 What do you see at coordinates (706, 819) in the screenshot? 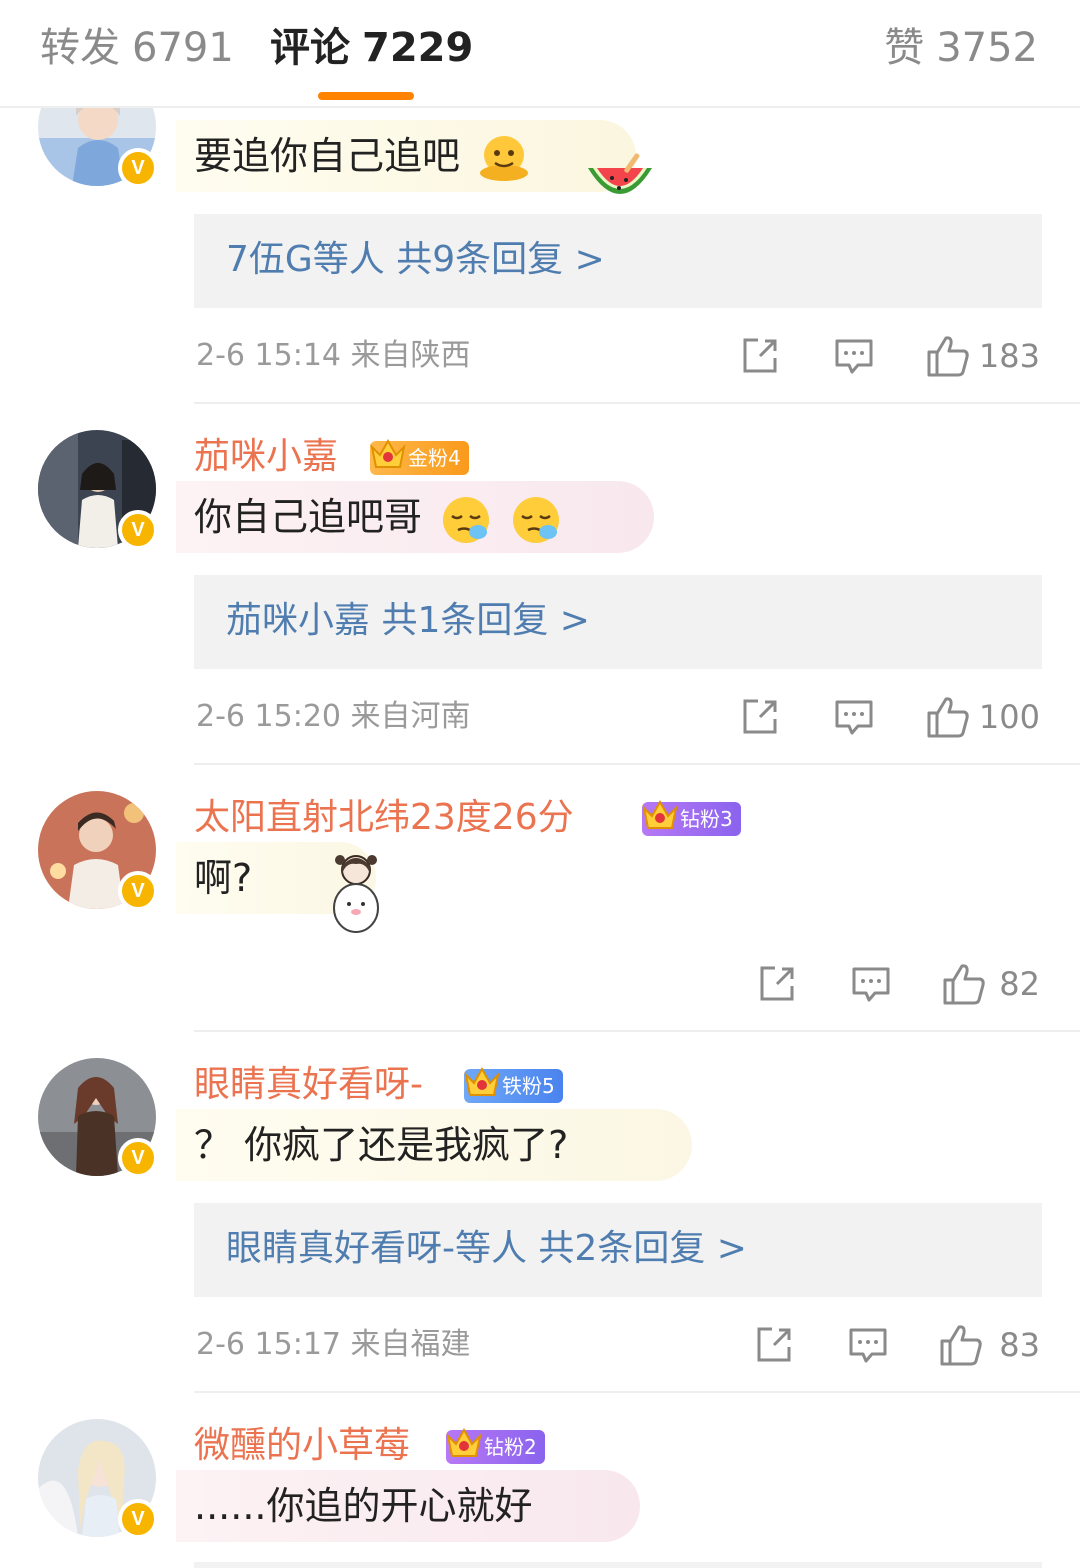
I see `fan-badge-label: 钻粉3` at bounding box center [706, 819].